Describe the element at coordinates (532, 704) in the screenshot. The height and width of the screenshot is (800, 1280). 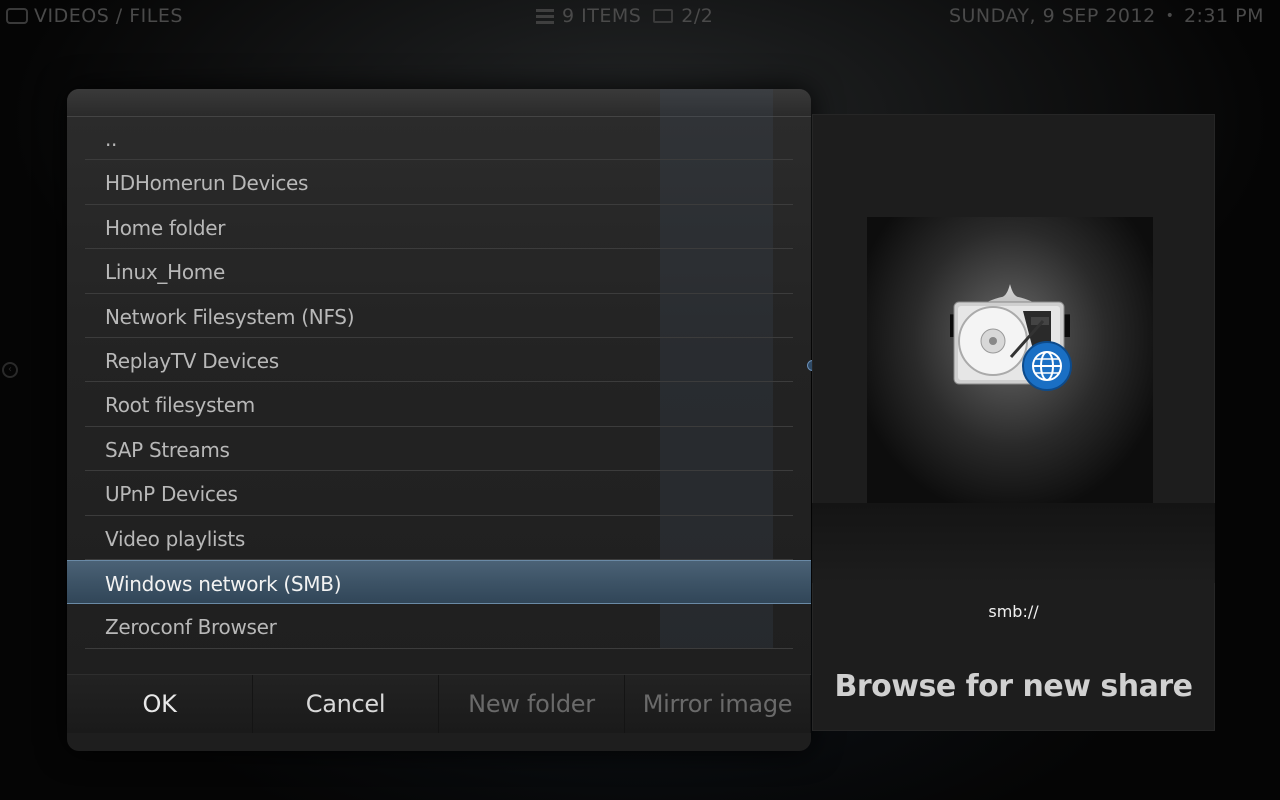
I see `new-folder-button: New folder` at that location.